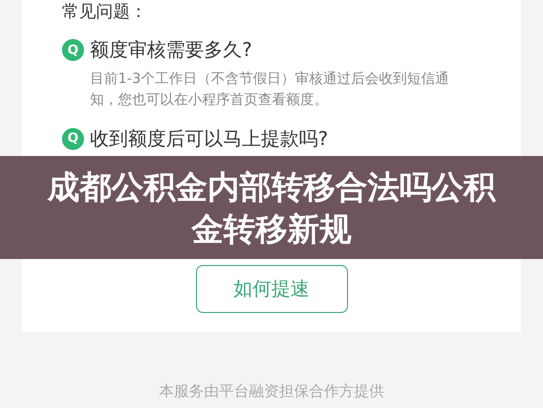 This screenshot has height=408, width=543. Describe the element at coordinates (271, 391) in the screenshot. I see `footer-note: 本服务由平台融资担保合作方提供` at that location.